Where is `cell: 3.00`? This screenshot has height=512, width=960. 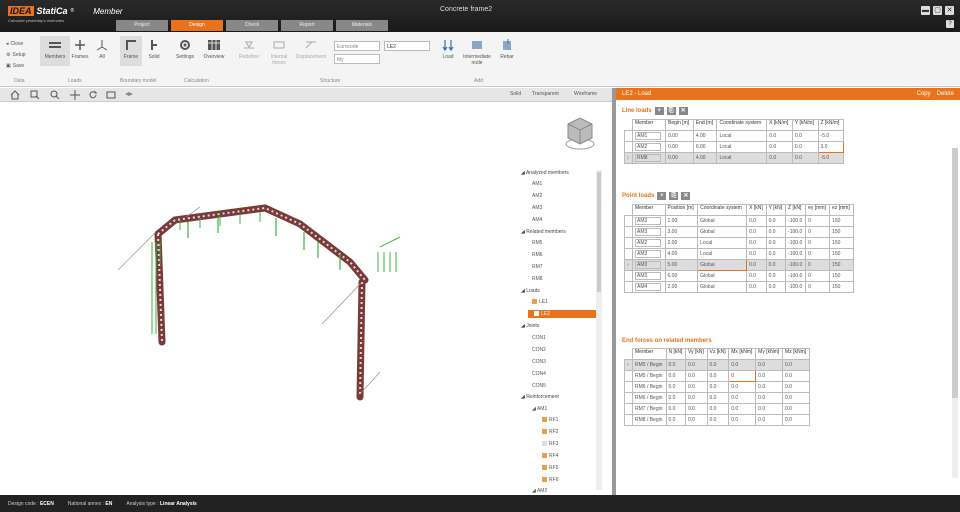
cell: 3.00 is located at coordinates (681, 232).